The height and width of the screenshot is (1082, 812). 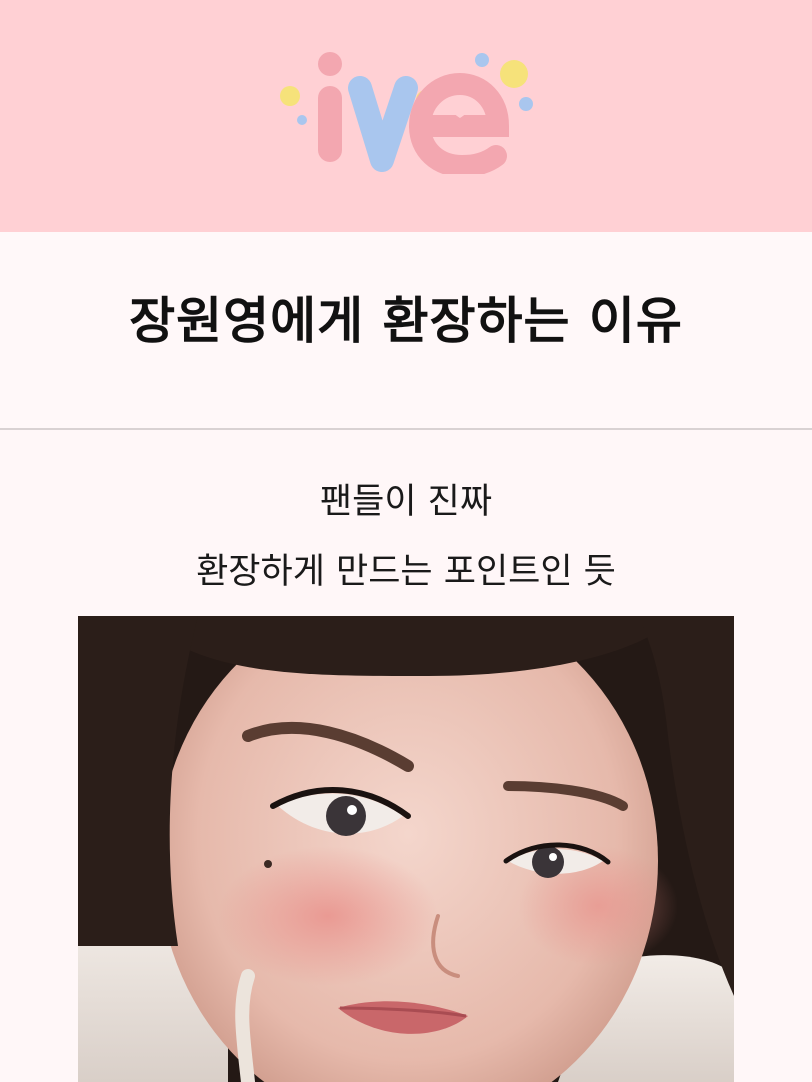 I want to click on ive-logo, so click(x=409, y=109).